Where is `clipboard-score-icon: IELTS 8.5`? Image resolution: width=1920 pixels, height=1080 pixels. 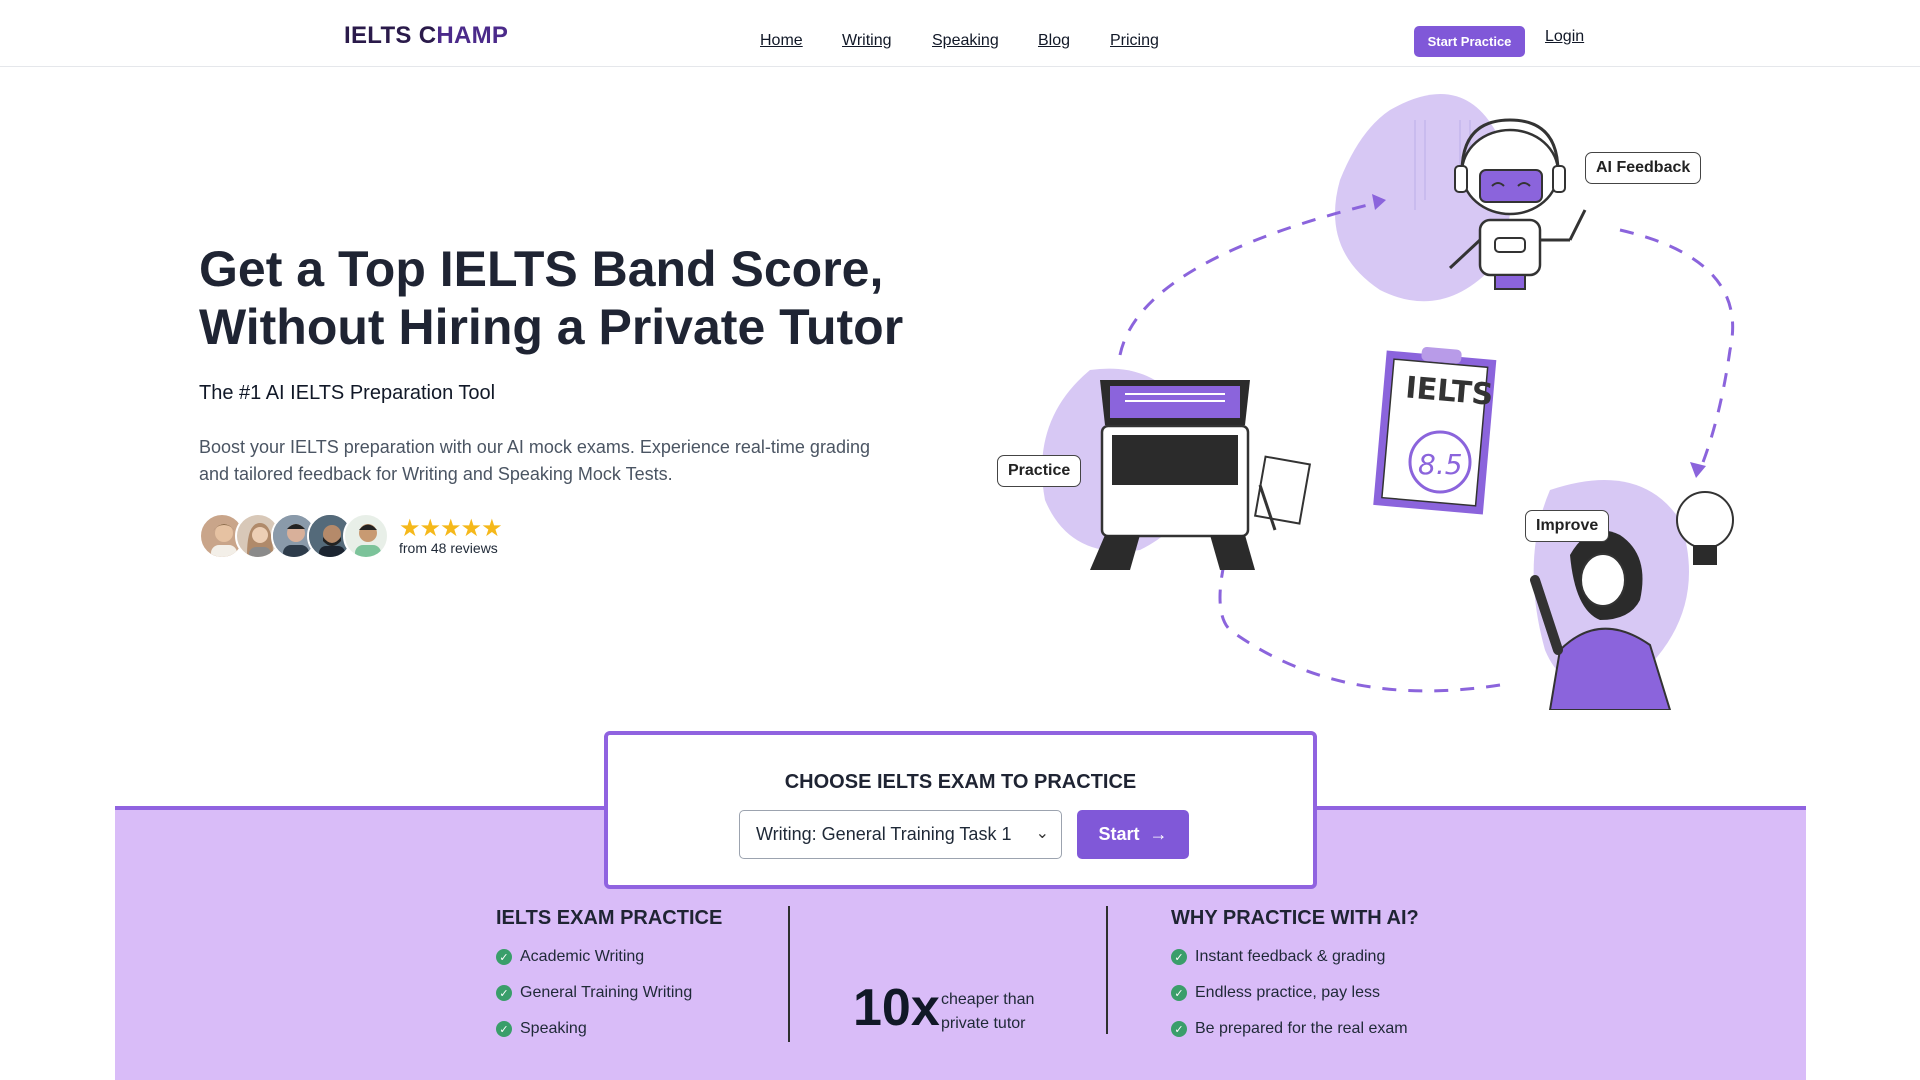 clipboard-score-icon: IELTS 8.5 is located at coordinates (1435, 430).